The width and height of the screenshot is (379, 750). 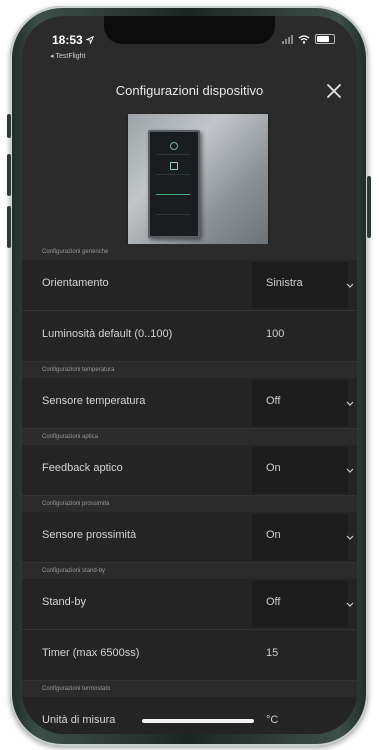 I want to click on setting-label: Unità di misura, so click(x=79, y=720).